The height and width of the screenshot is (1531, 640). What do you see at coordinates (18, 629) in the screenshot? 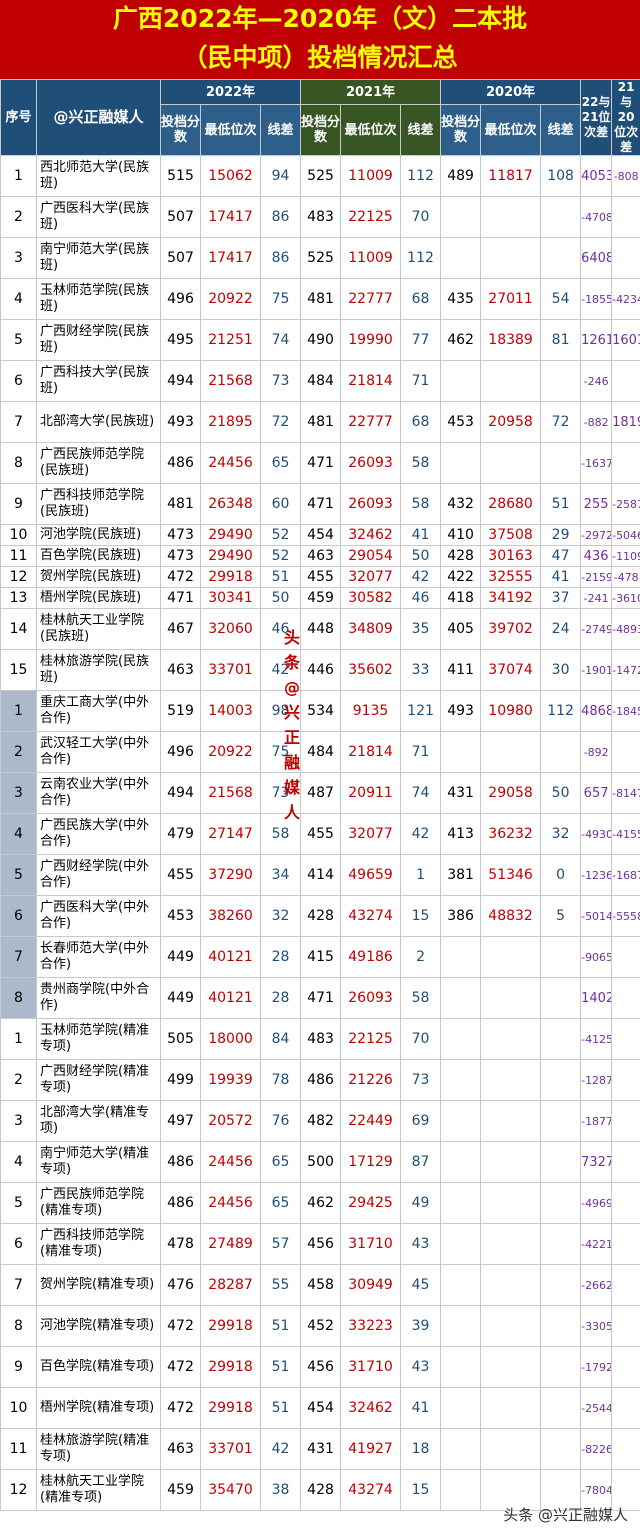
I see `row-seq: 14` at bounding box center [18, 629].